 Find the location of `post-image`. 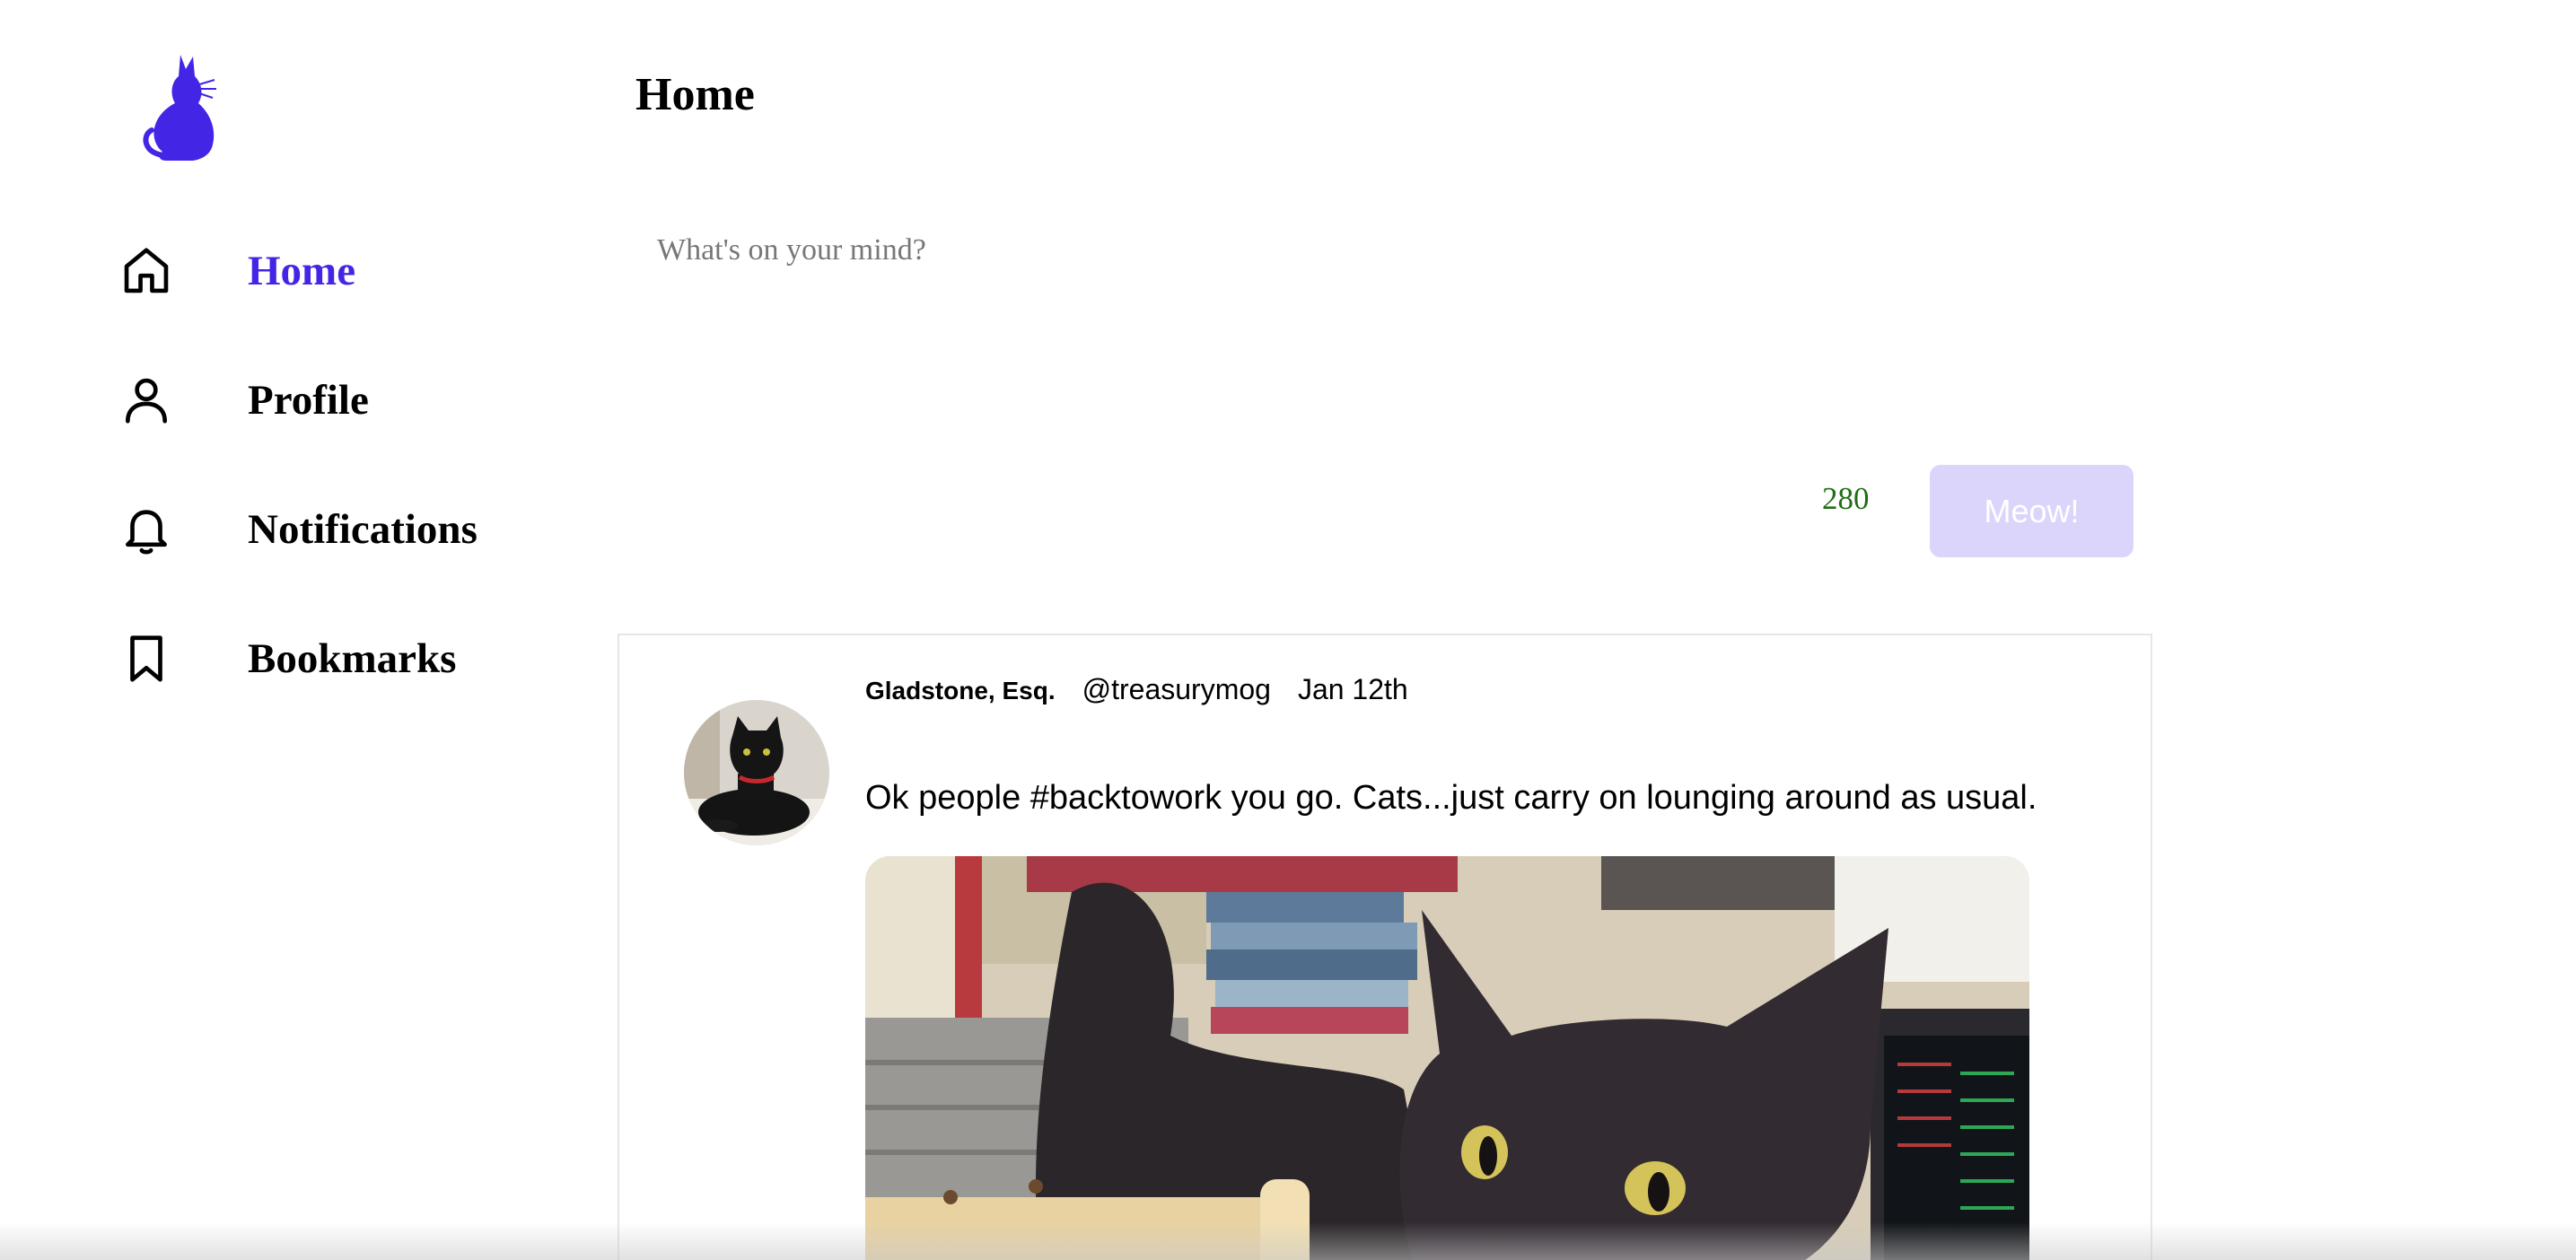

post-image is located at coordinates (1447, 1058).